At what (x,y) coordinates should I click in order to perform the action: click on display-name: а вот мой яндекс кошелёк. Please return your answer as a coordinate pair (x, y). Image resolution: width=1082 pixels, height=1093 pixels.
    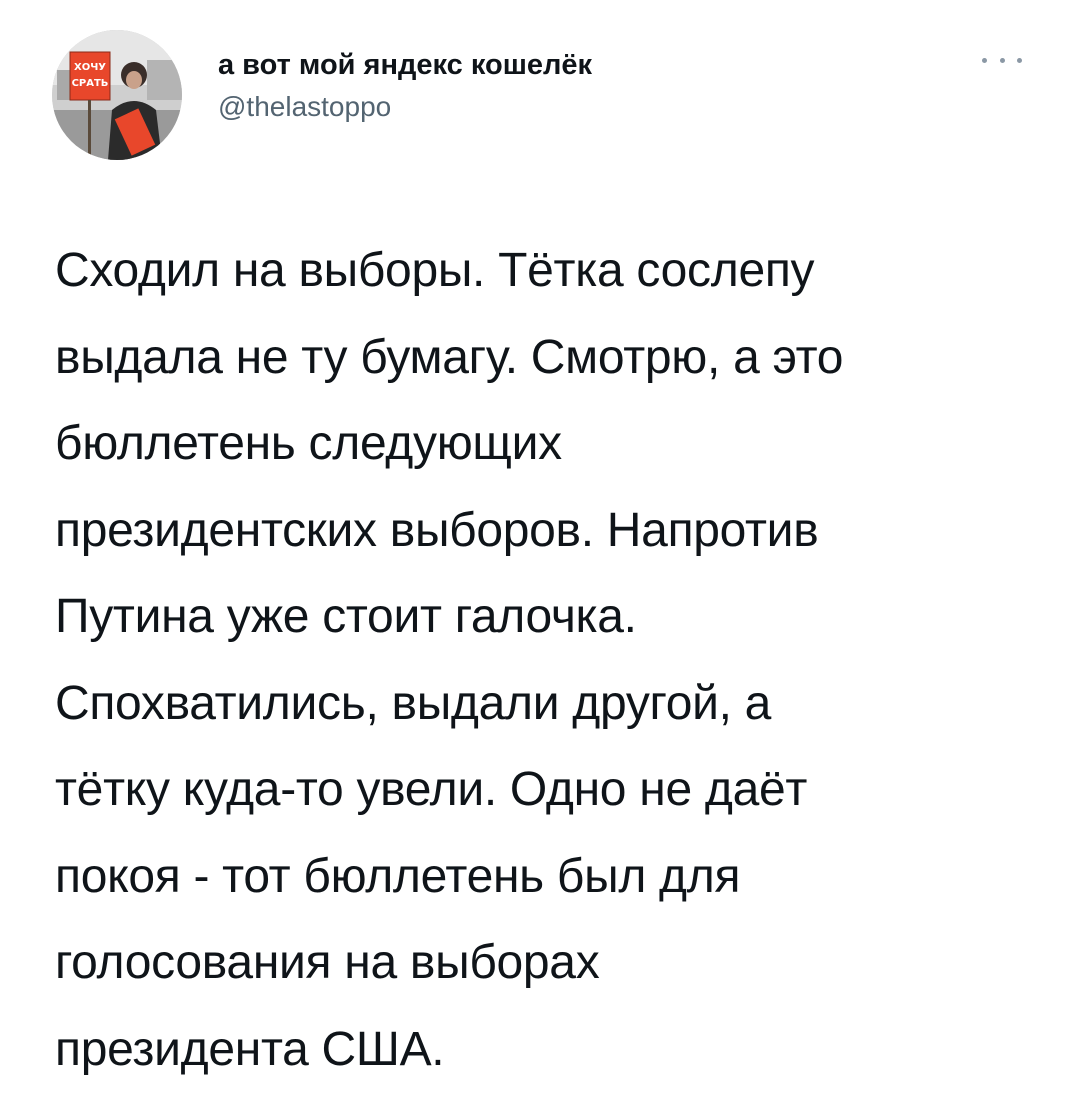
    Looking at the image, I should click on (405, 65).